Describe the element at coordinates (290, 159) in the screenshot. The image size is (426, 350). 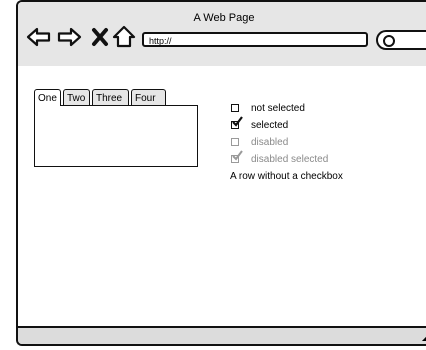
I see `checkbox-label: disabled selected` at that location.